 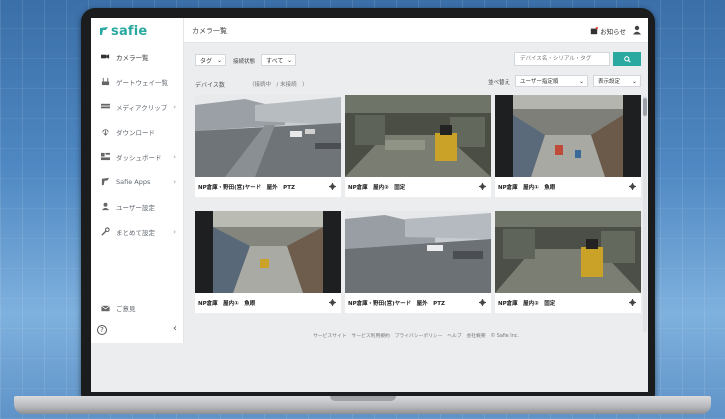 What do you see at coordinates (562, 59) in the screenshot?
I see `device-search-input` at bounding box center [562, 59].